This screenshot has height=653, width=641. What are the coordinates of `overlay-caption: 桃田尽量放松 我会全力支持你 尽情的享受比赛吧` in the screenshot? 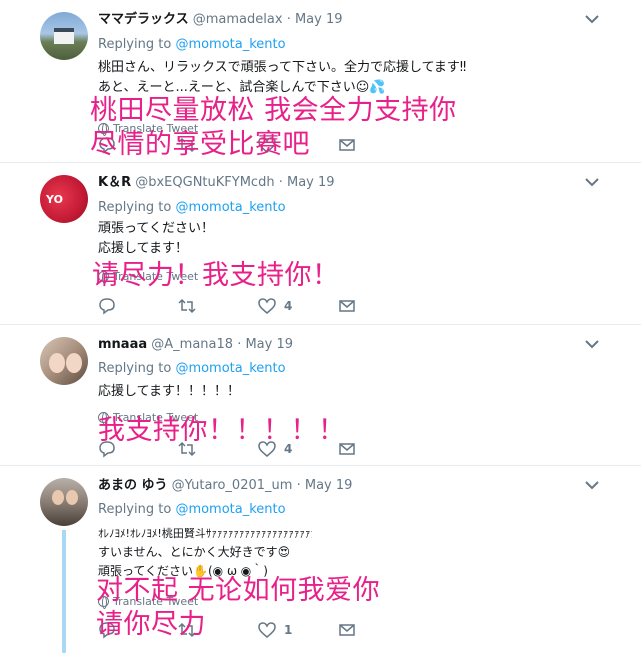 It's located at (273, 128).